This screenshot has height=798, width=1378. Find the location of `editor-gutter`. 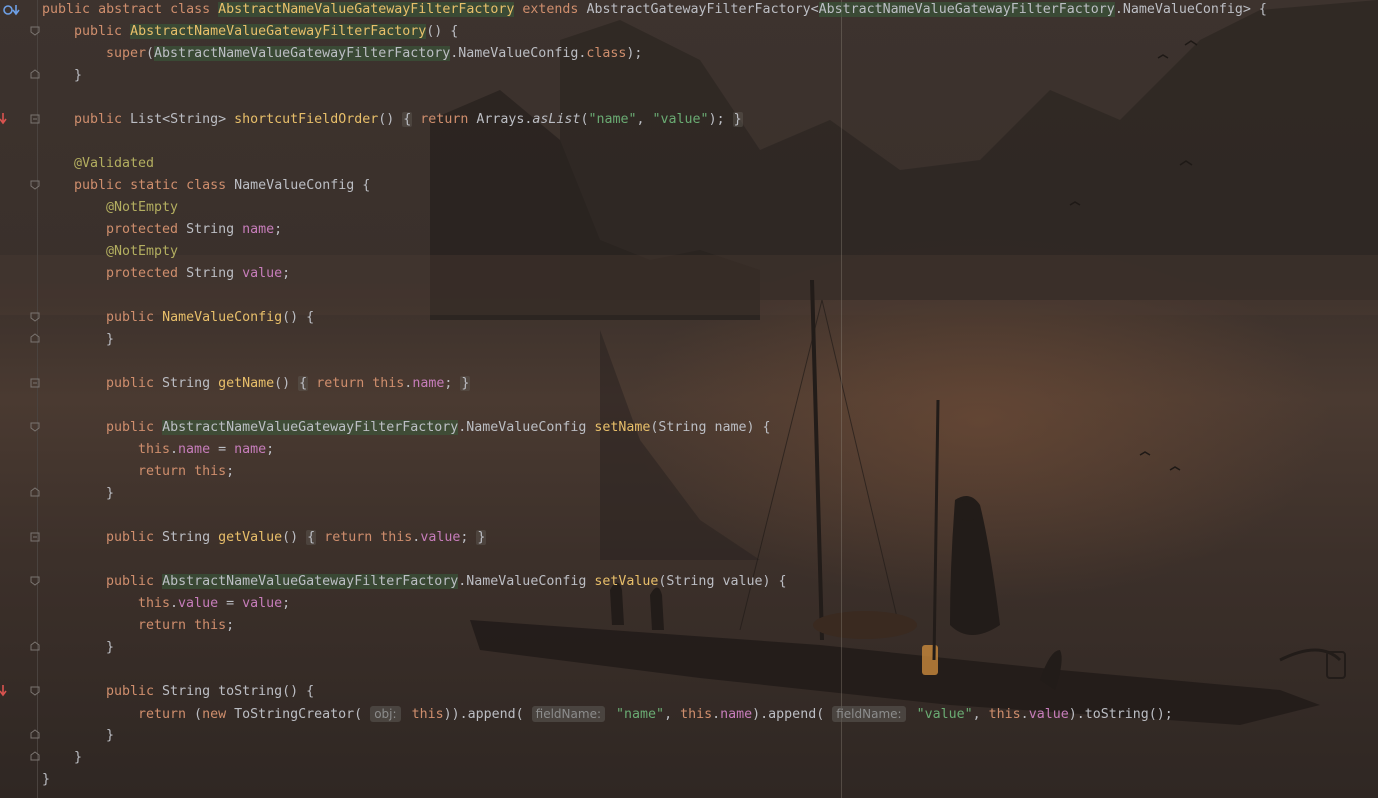

editor-gutter is located at coordinates (20, 399).